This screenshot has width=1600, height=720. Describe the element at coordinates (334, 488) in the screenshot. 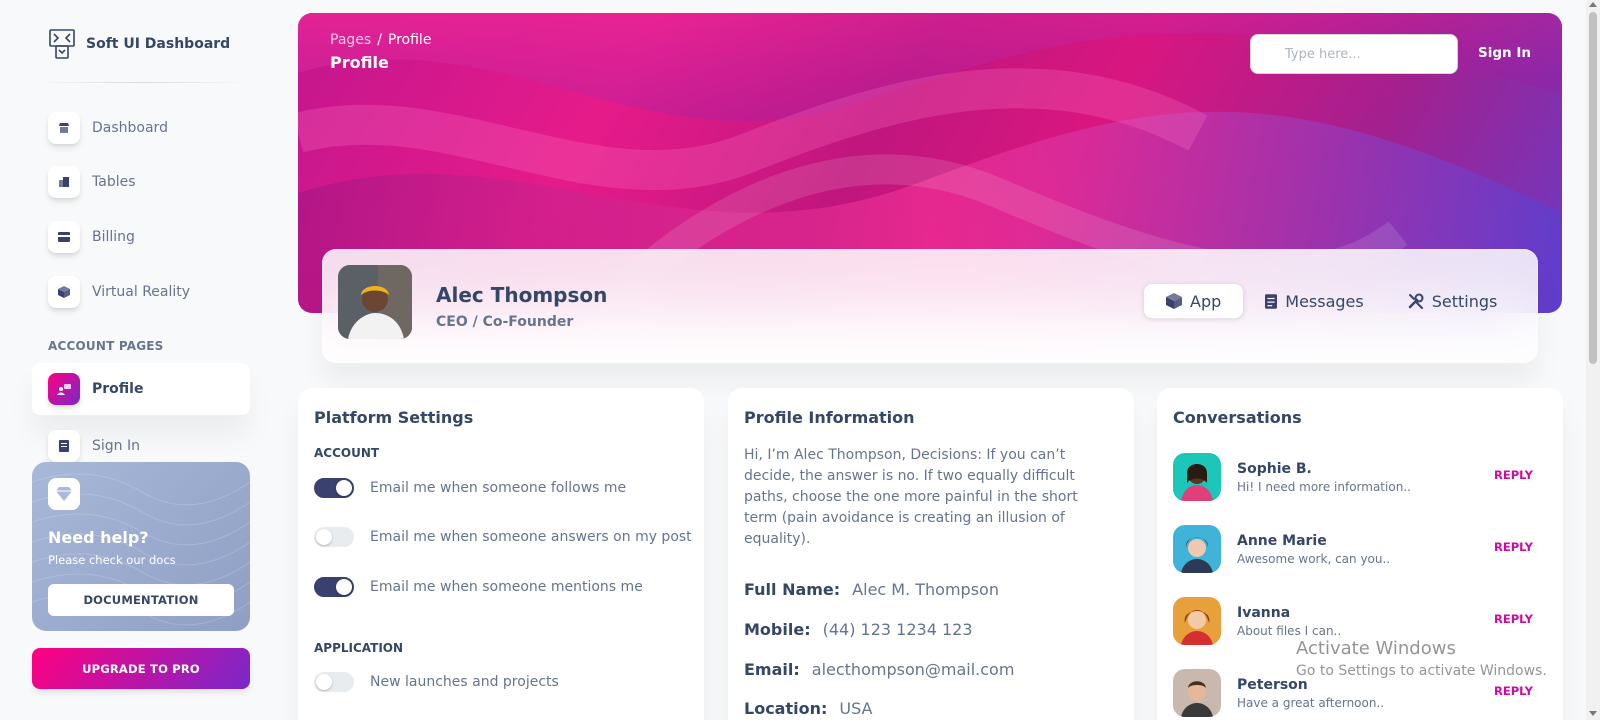

I see `follows-toggle` at that location.